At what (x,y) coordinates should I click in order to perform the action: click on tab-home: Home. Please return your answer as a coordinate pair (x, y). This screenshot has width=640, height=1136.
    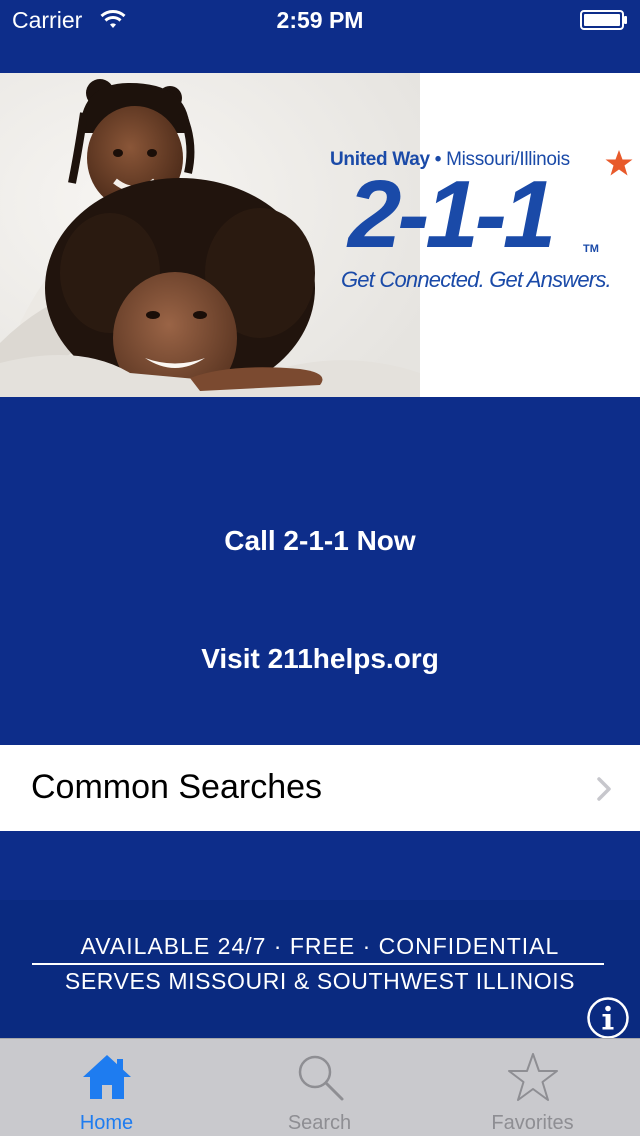
    Looking at the image, I should click on (106, 1087).